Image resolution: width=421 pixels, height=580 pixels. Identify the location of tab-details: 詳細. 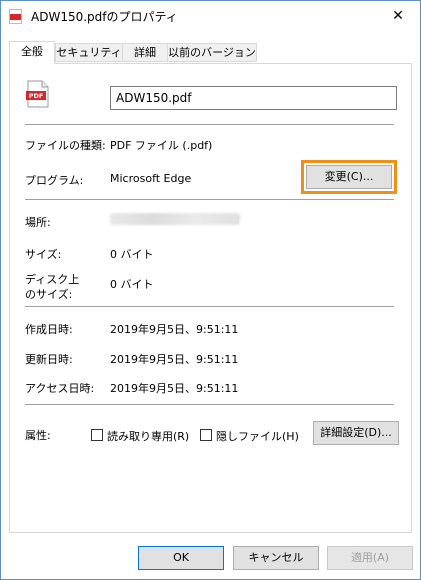
(145, 52).